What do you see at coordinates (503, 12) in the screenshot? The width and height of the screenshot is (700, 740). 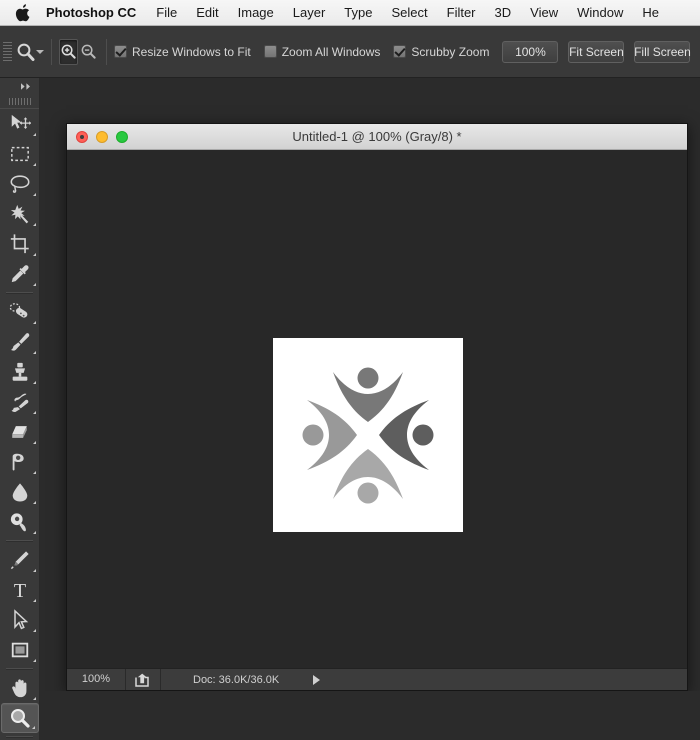 I see `menu-item-3d: 3D` at bounding box center [503, 12].